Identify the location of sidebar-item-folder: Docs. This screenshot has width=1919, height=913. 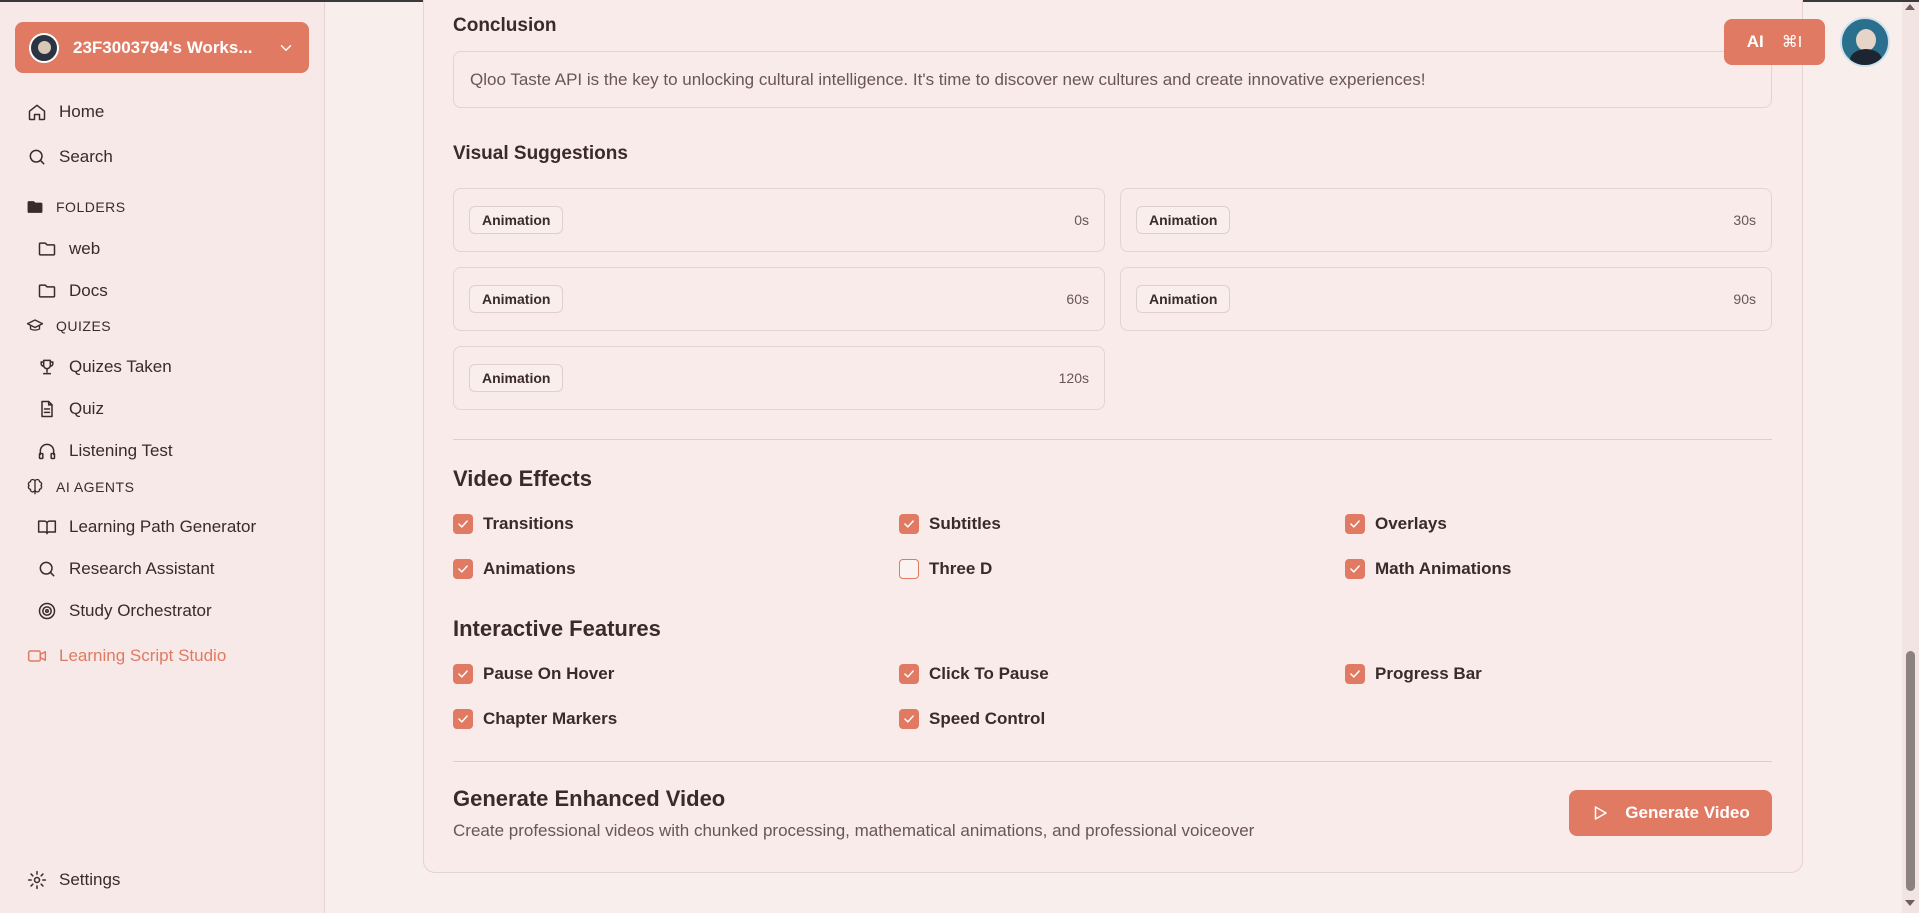
(72, 291).